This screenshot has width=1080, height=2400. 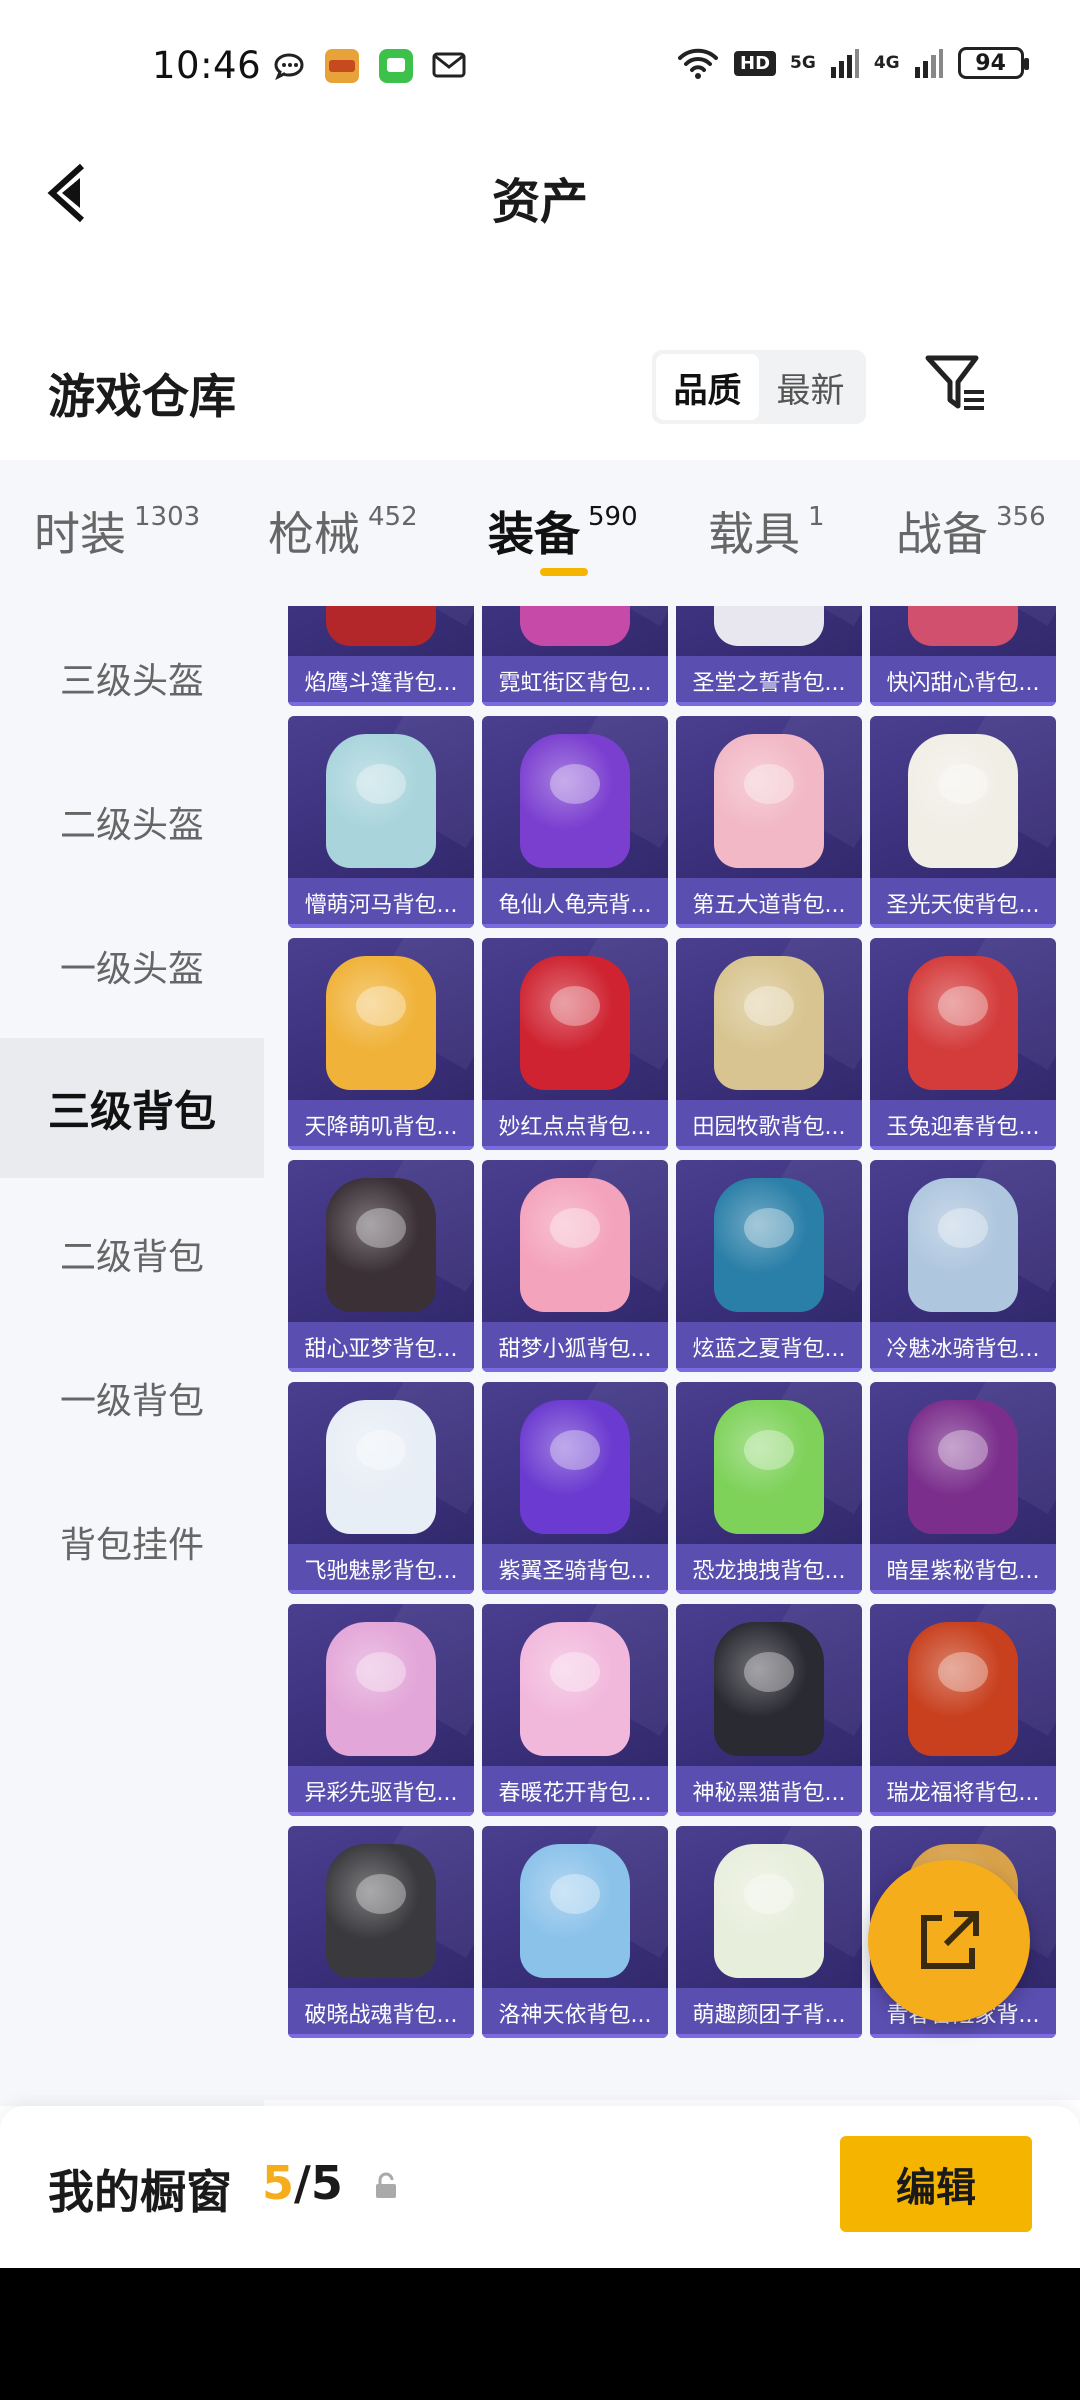 What do you see at coordinates (949, 1941) in the screenshot?
I see `share-button` at bounding box center [949, 1941].